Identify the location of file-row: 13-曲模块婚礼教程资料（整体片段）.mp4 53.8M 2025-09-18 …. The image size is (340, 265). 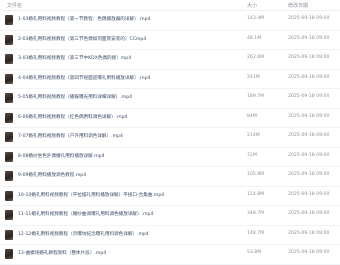
(170, 255).